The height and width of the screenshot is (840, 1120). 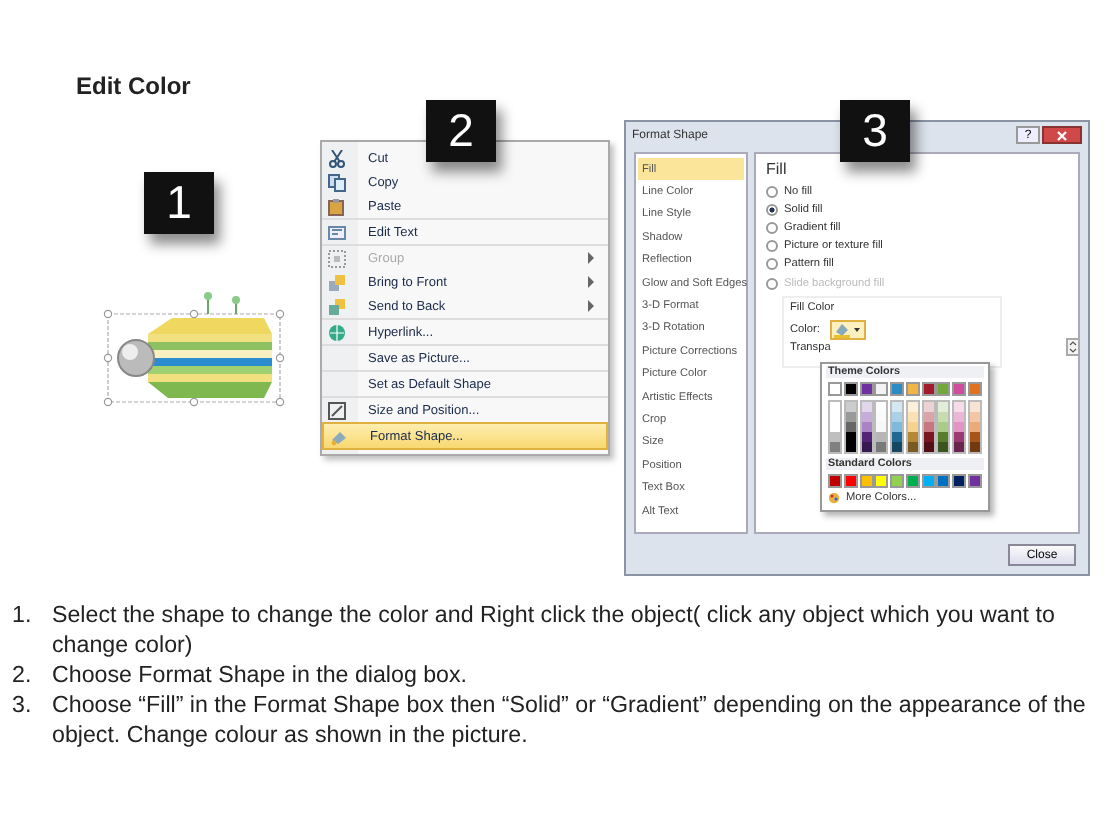 I want to click on close-button, so click(x=1062, y=135).